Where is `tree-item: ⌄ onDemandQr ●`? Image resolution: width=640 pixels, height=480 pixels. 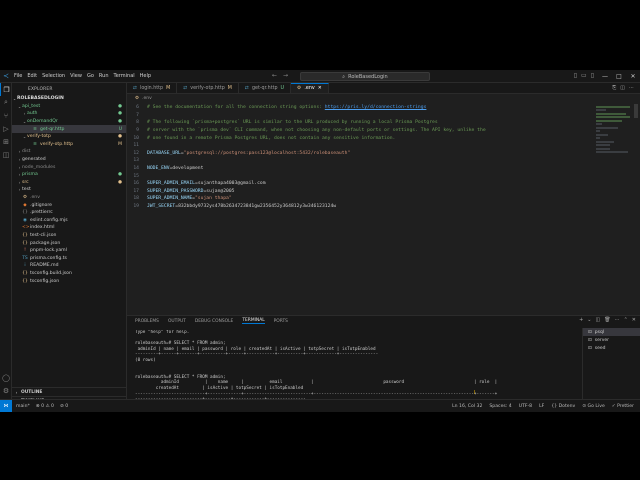
tree-item: ⌄ onDemandQr ● is located at coordinates (69, 122).